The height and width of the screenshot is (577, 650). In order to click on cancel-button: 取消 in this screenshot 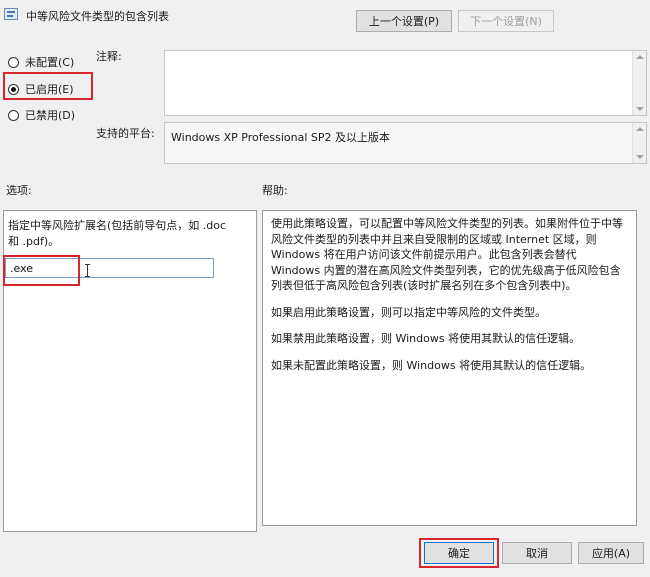, I will do `click(537, 553)`.